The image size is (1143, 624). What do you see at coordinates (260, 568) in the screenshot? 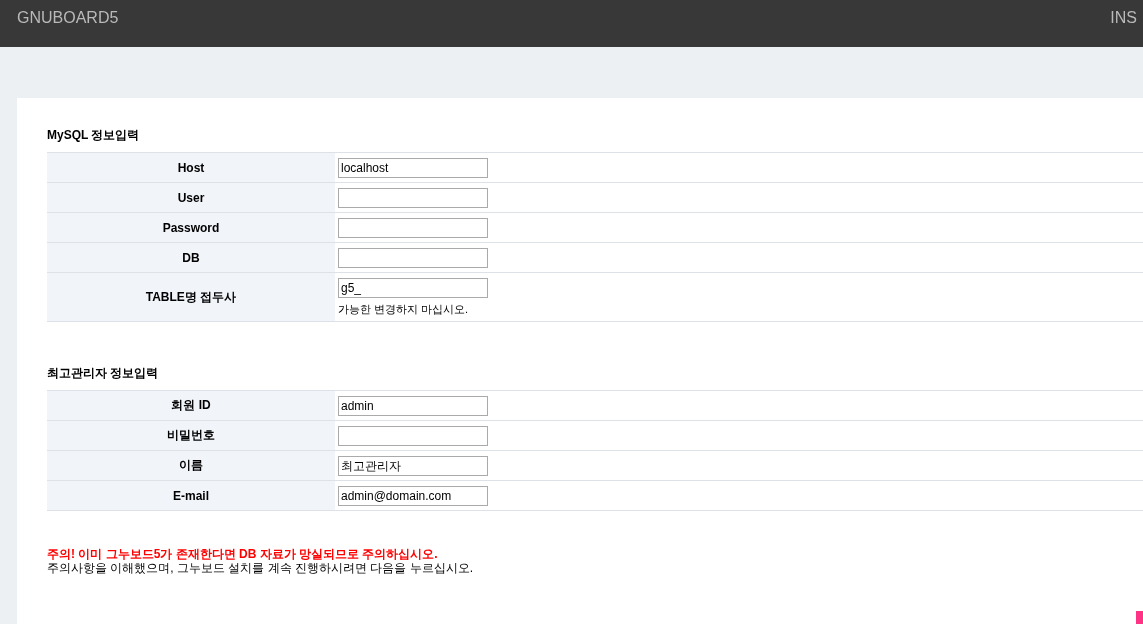
I see `instruction-text: 주의사항을 이해했으며, 그누보드 설치를 계속 진행하시려면 다음을 누르십시오.` at bounding box center [260, 568].